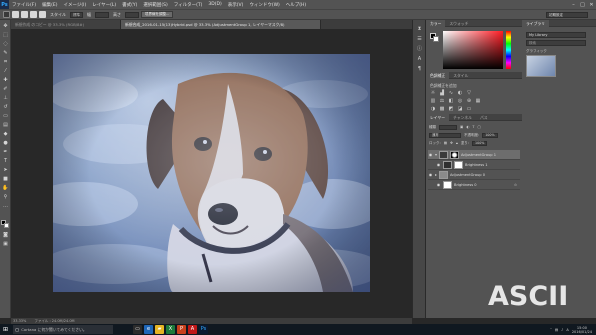 The width and height of the screenshot is (596, 335). Describe the element at coordinates (5, 35) in the screenshot. I see `marquee-tool-icon: ⬚` at that location.